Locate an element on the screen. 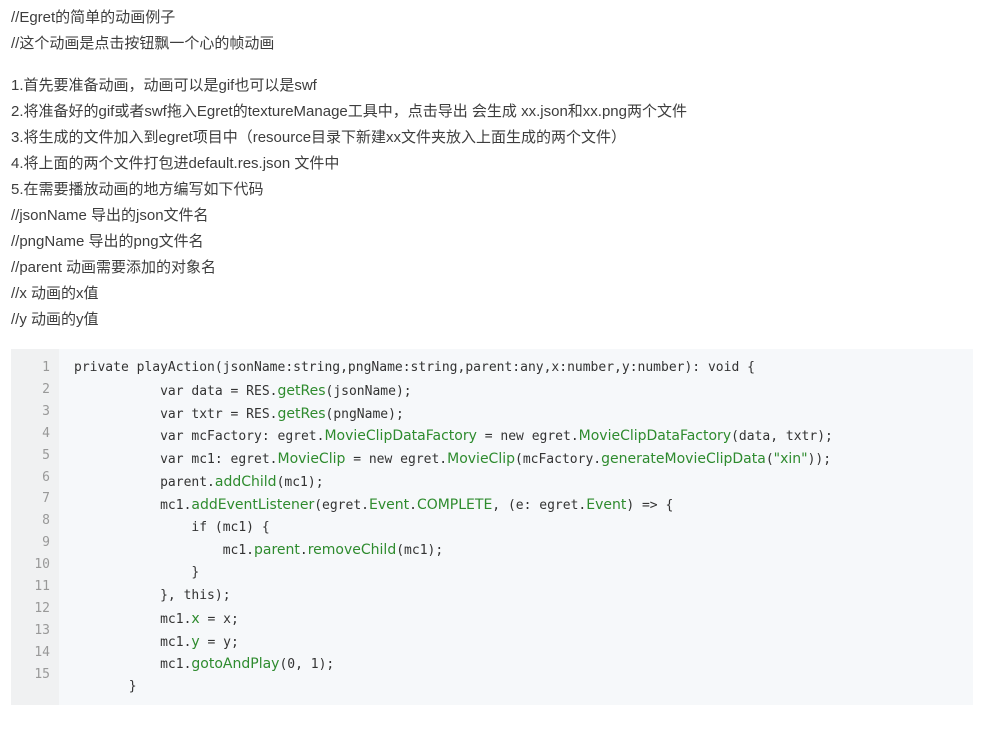 The height and width of the screenshot is (743, 985). line-number: 13 is located at coordinates (42, 630).